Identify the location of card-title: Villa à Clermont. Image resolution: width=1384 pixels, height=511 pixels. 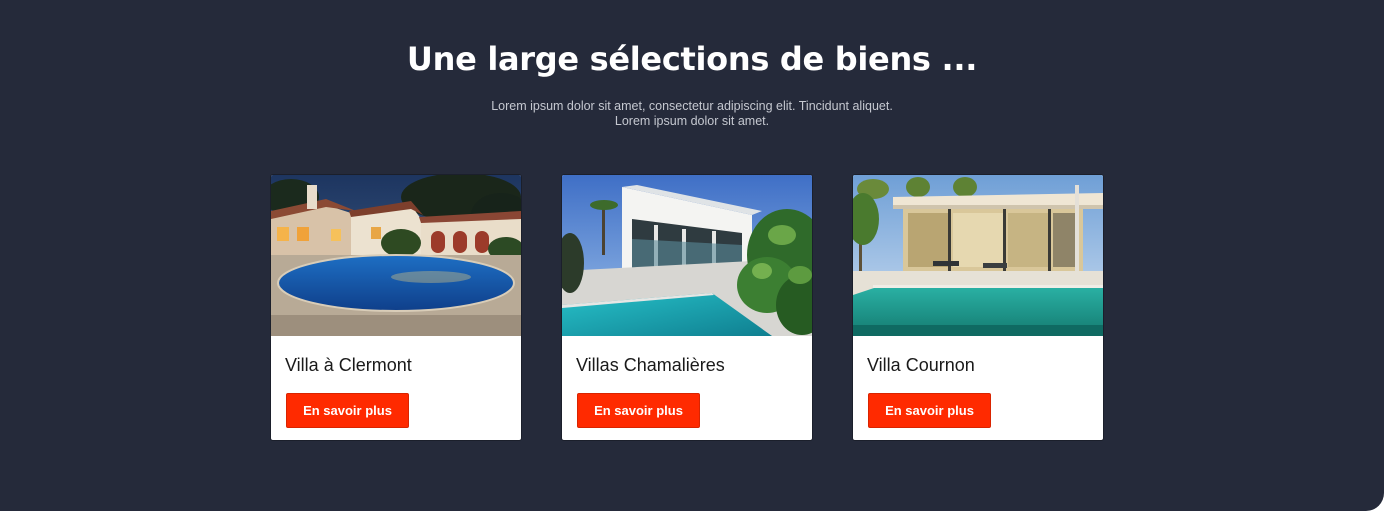
(348, 365).